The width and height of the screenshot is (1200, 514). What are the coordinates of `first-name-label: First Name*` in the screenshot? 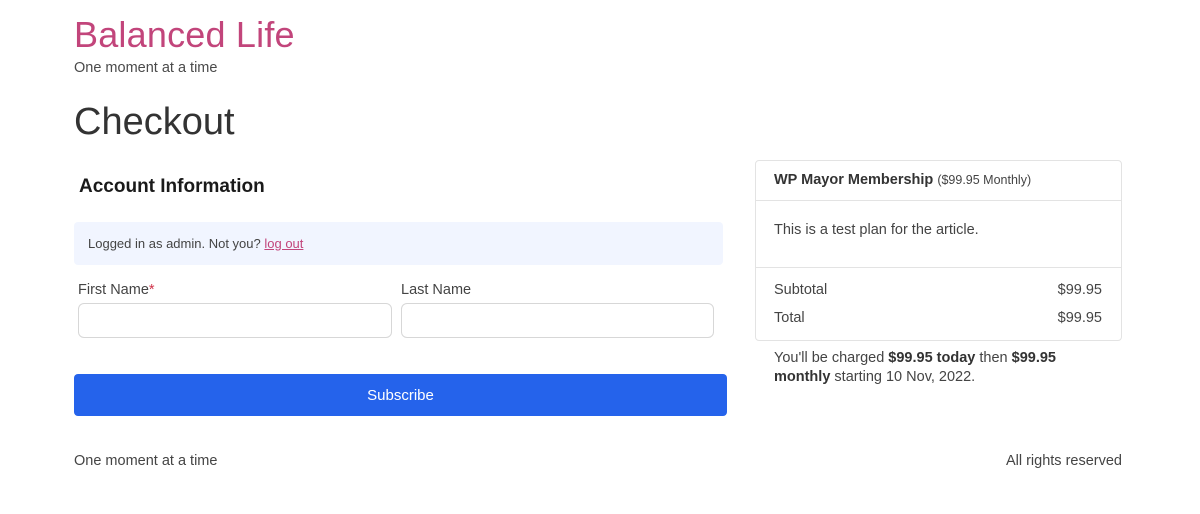 It's located at (116, 290).